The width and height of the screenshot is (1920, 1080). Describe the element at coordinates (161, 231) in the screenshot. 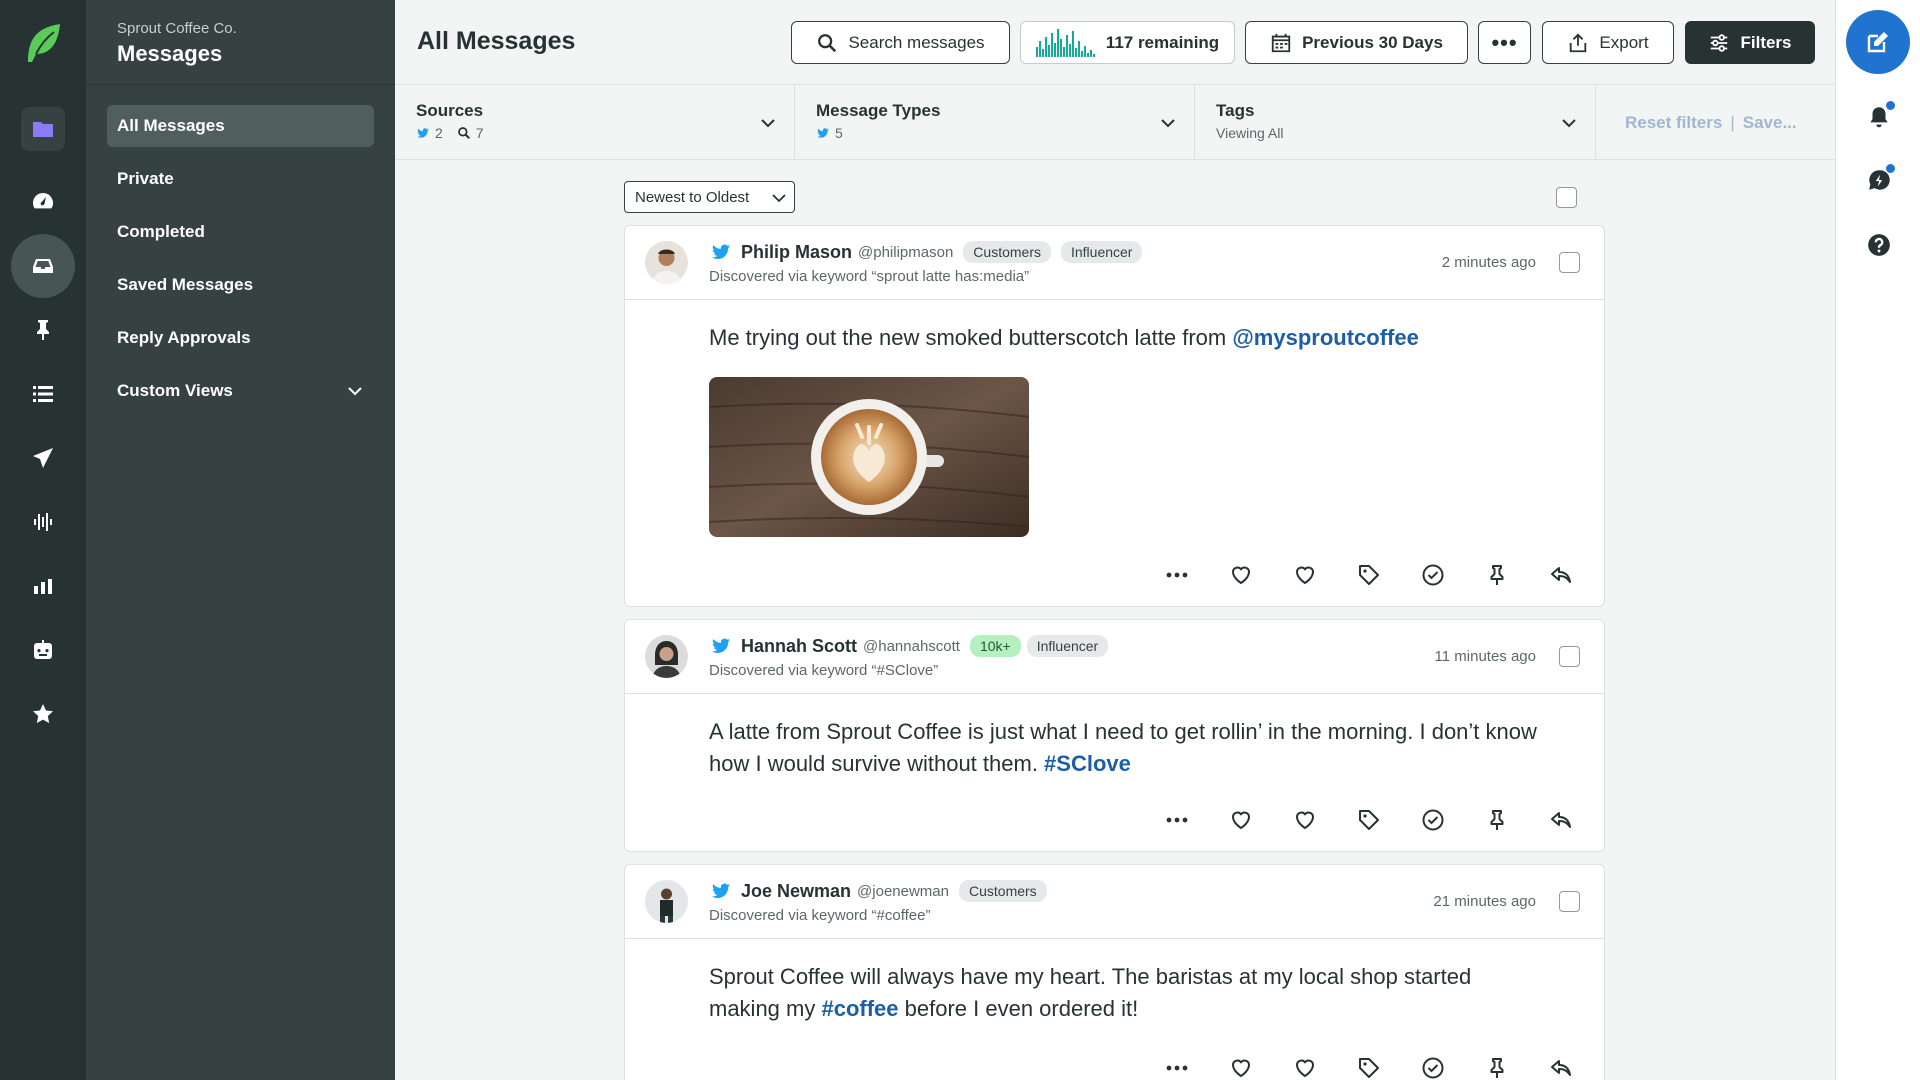

I see `nav-item-label: Completed` at that location.